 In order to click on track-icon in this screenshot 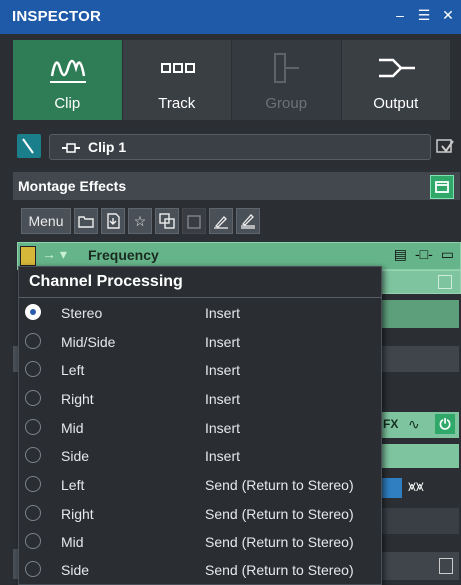, I will do `click(177, 68)`.